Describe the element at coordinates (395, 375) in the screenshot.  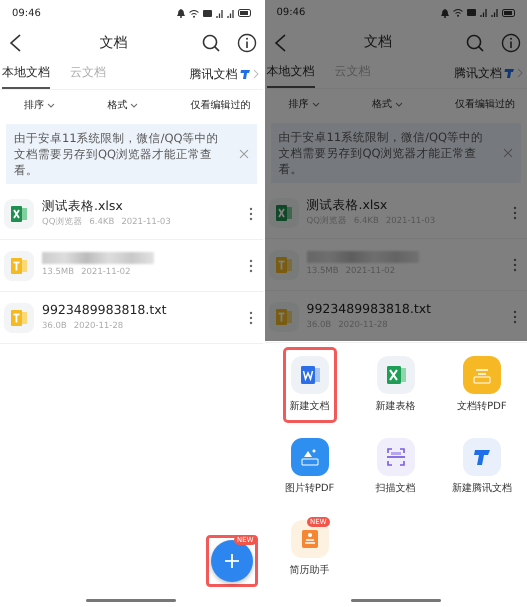
I see `spreadsheet-icon` at that location.